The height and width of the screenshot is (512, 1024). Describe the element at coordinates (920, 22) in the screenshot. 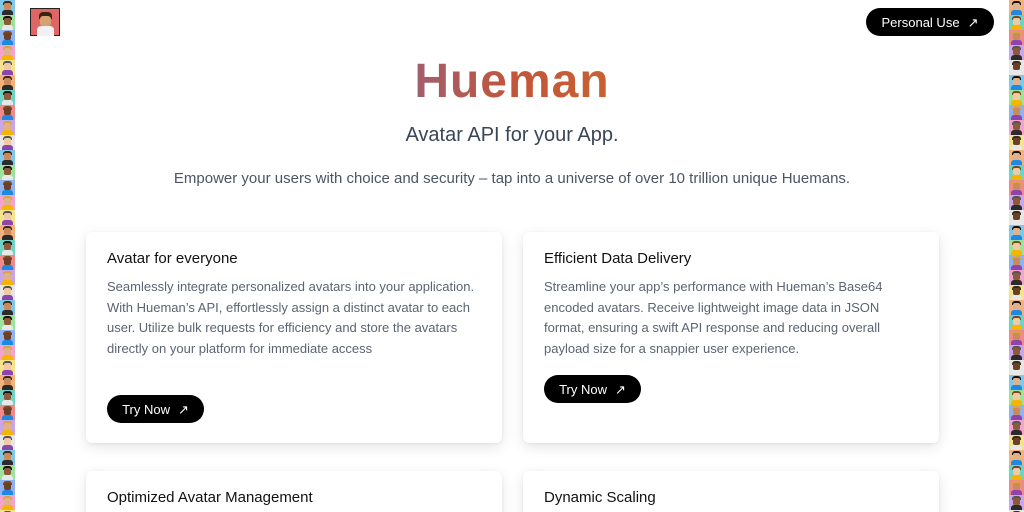

I see `personal-use-label: Personal Use` at that location.